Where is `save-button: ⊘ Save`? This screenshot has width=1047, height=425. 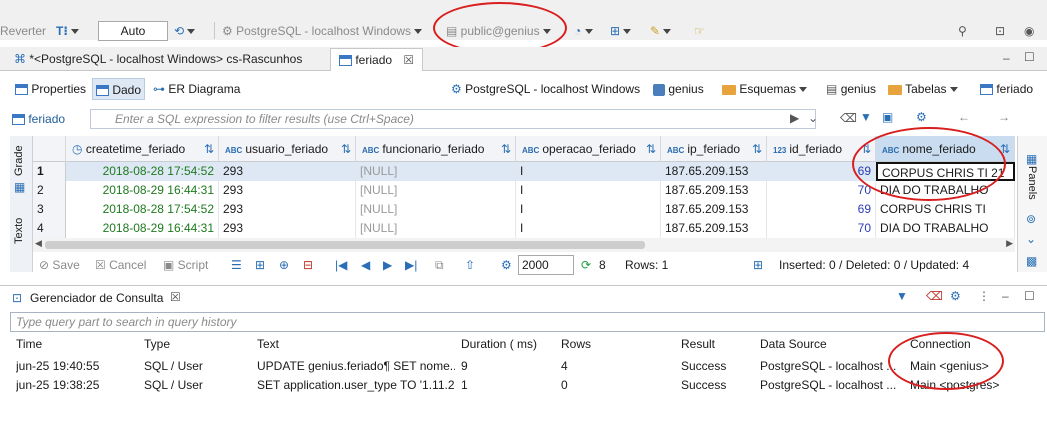 save-button: ⊘ Save is located at coordinates (59, 265).